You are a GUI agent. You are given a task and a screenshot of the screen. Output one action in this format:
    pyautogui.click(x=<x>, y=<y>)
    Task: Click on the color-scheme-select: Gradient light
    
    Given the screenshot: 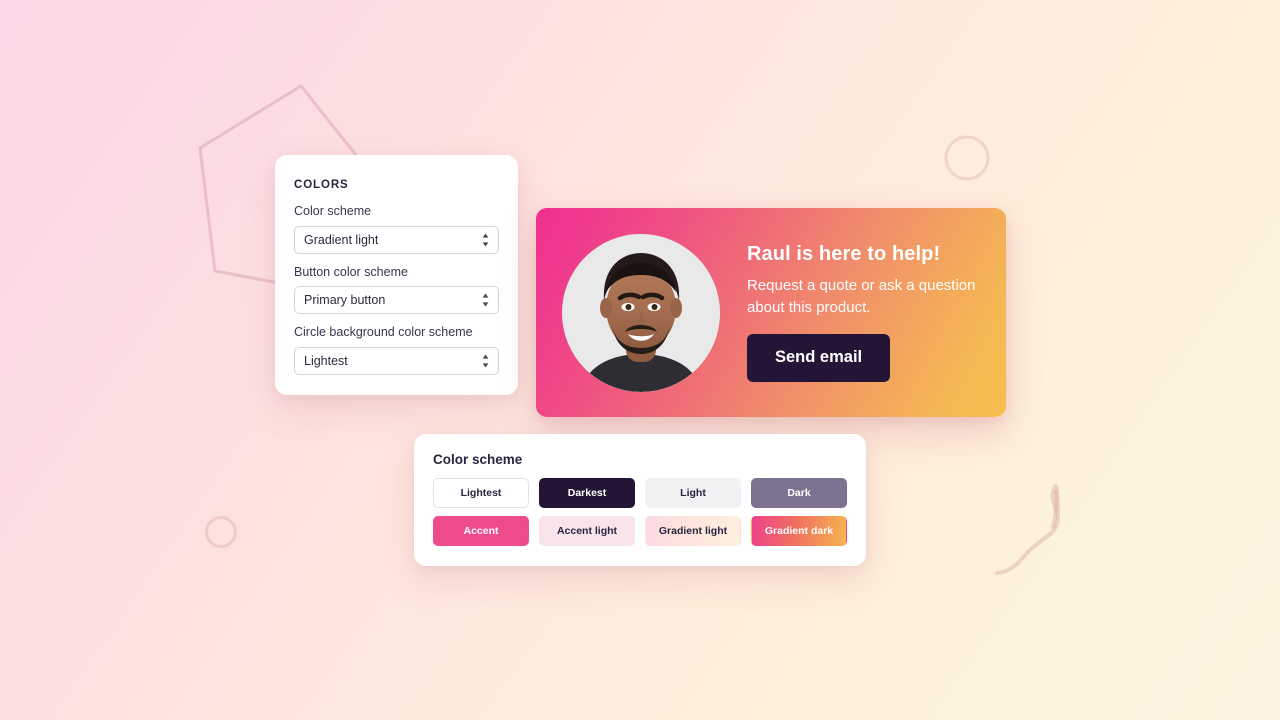 What is the action you would take?
    pyautogui.click(x=396, y=239)
    